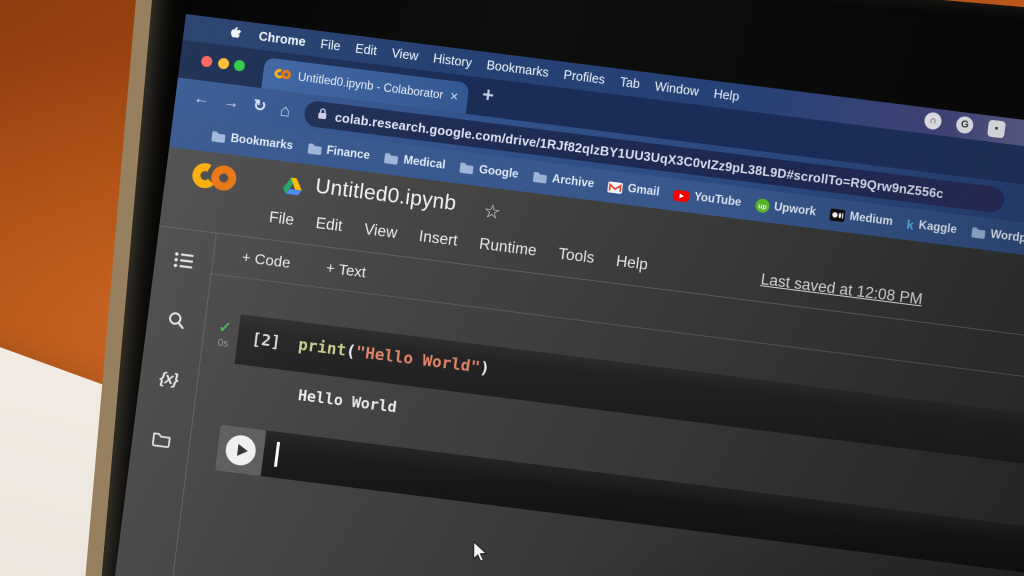 This screenshot has width=1024, height=576. Describe the element at coordinates (405, 54) in the screenshot. I see `menubar-item-view: View` at that location.